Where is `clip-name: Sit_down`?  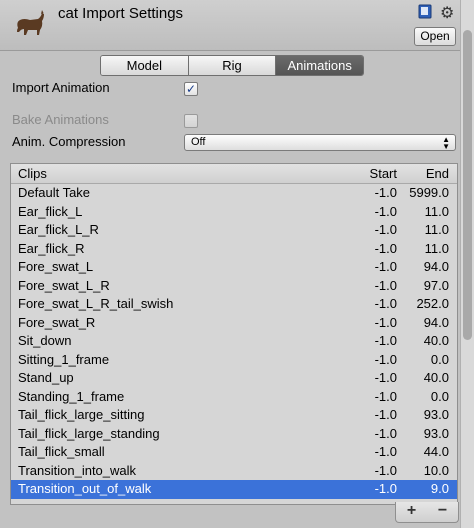
clip-name: Sit_down is located at coordinates (45, 340).